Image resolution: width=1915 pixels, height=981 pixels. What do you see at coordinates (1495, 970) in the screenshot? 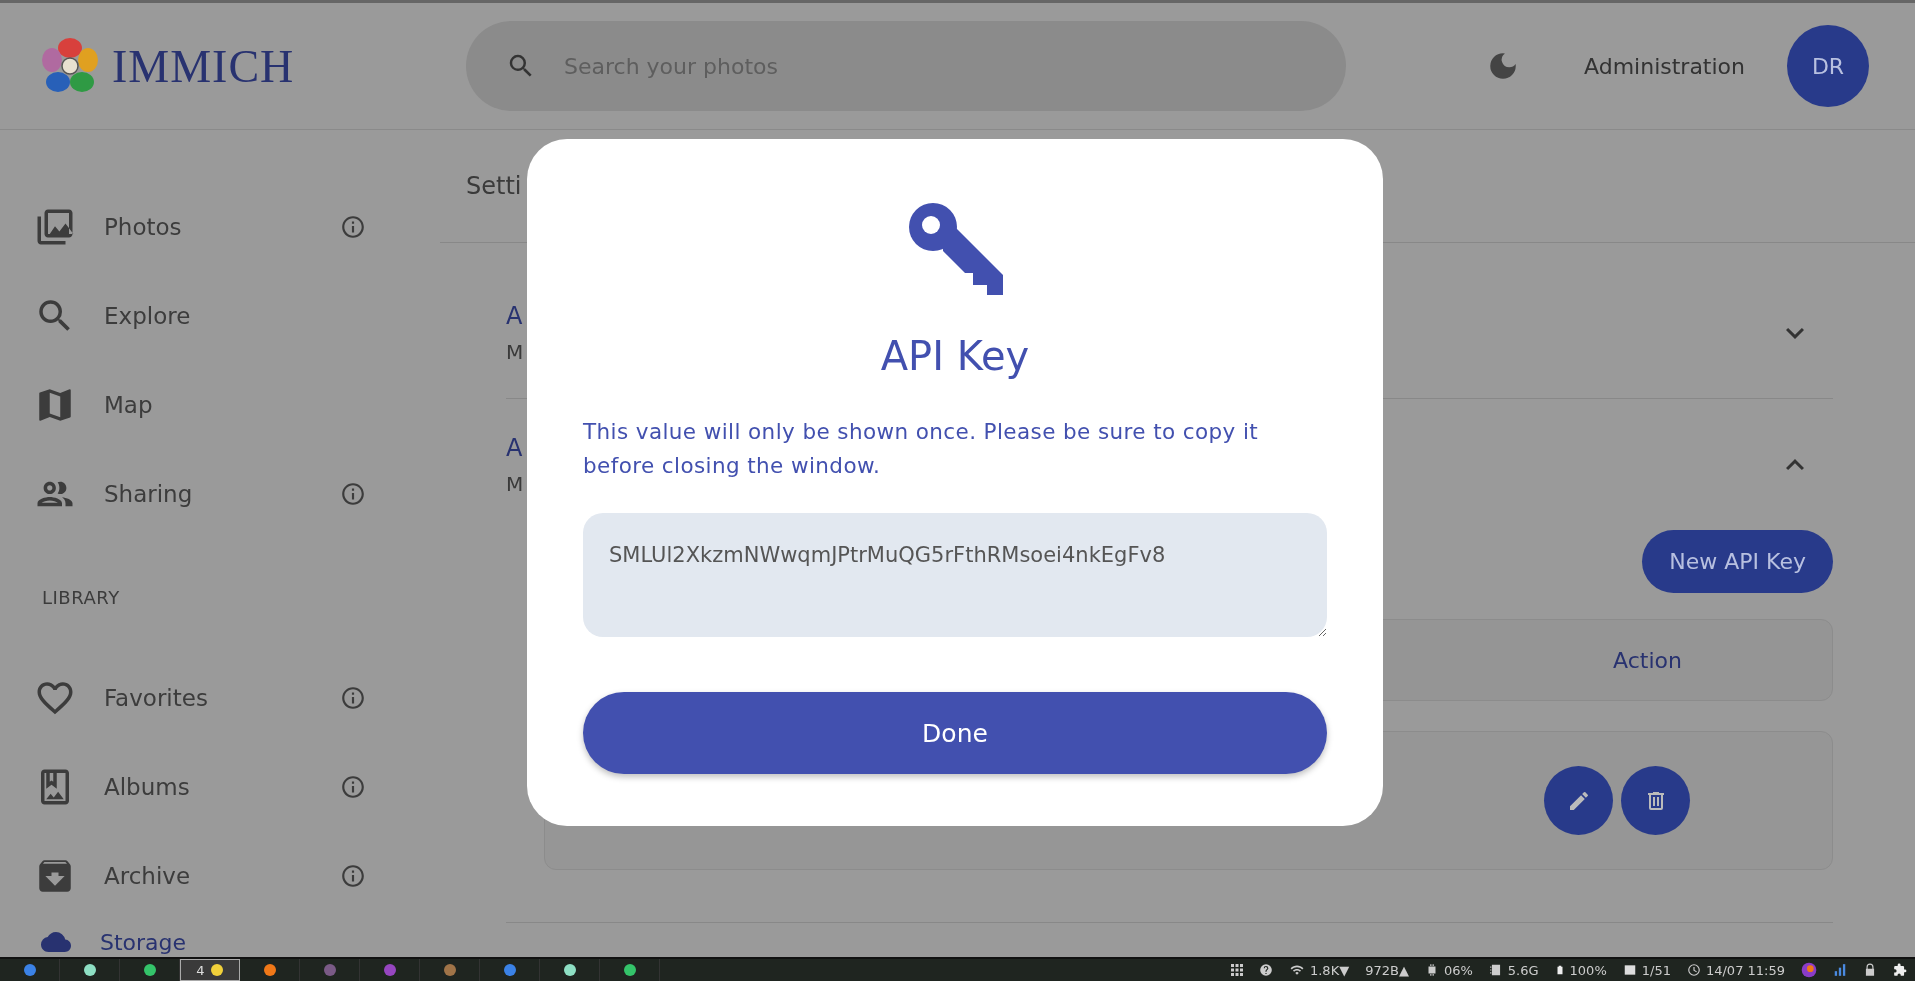
I see `memory-icon` at bounding box center [1495, 970].